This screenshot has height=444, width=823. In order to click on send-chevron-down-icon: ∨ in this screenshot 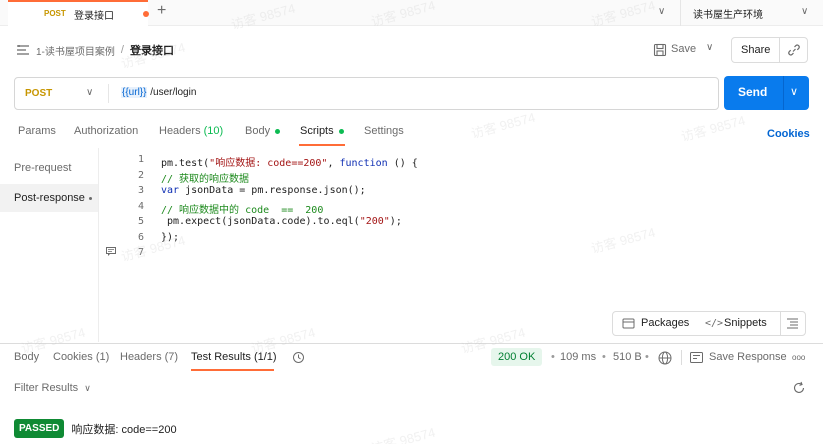, I will do `click(794, 91)`.